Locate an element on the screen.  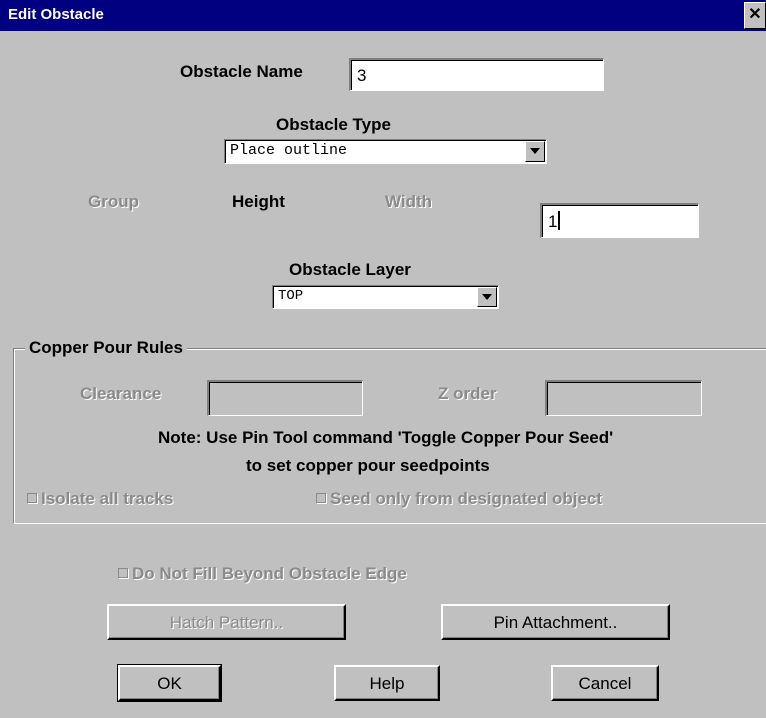
ok-button: OK is located at coordinates (169, 683).